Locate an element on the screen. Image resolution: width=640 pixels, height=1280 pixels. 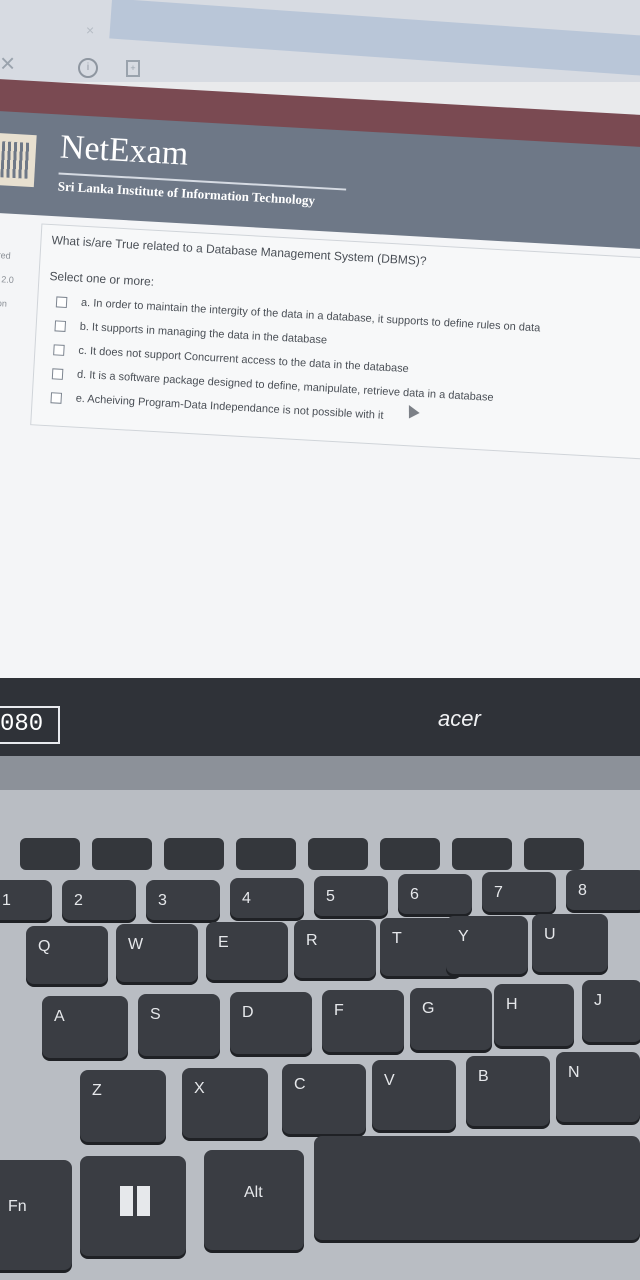
key-f: F is located at coordinates (363, 1021).